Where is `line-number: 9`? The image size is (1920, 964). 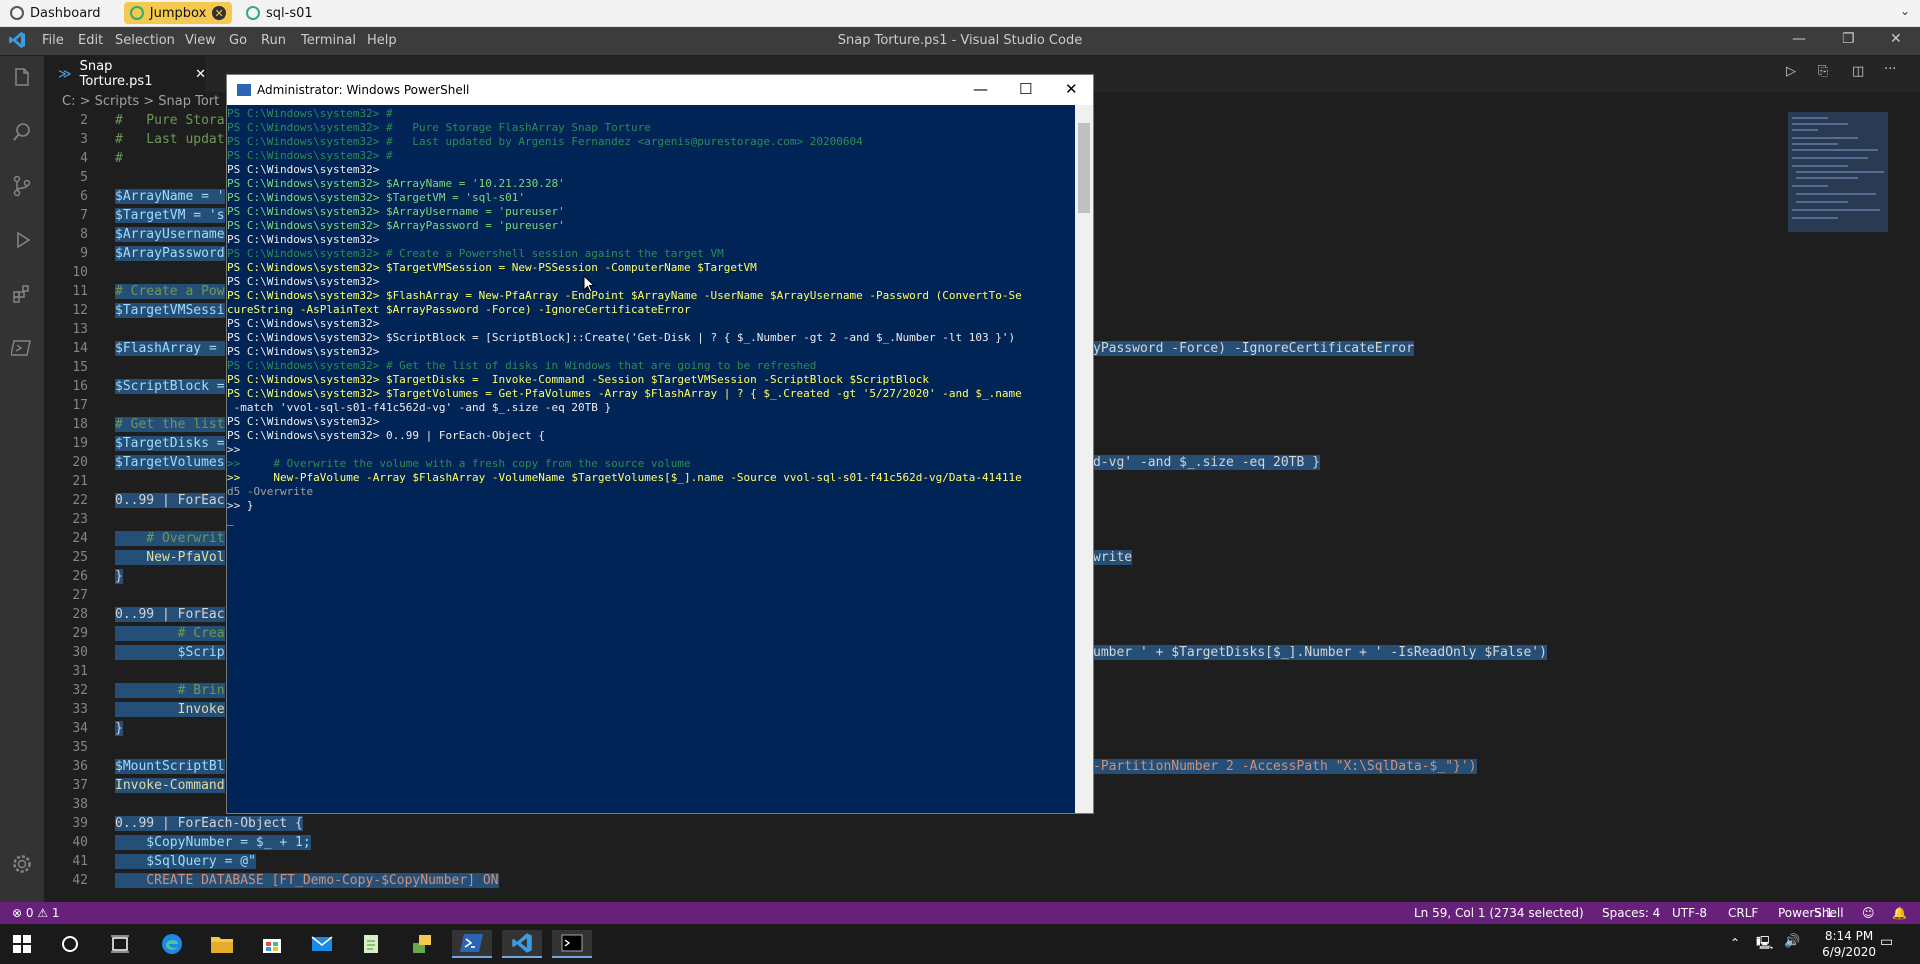
line-number: 9 is located at coordinates (84, 253).